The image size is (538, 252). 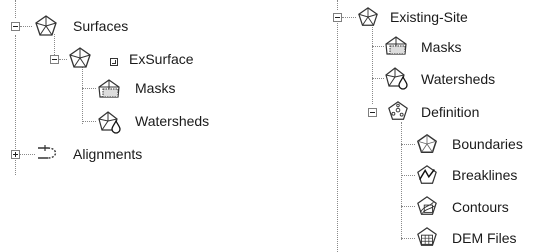 I want to click on tree-item-dem-files-label: DEM Files, so click(x=484, y=238).